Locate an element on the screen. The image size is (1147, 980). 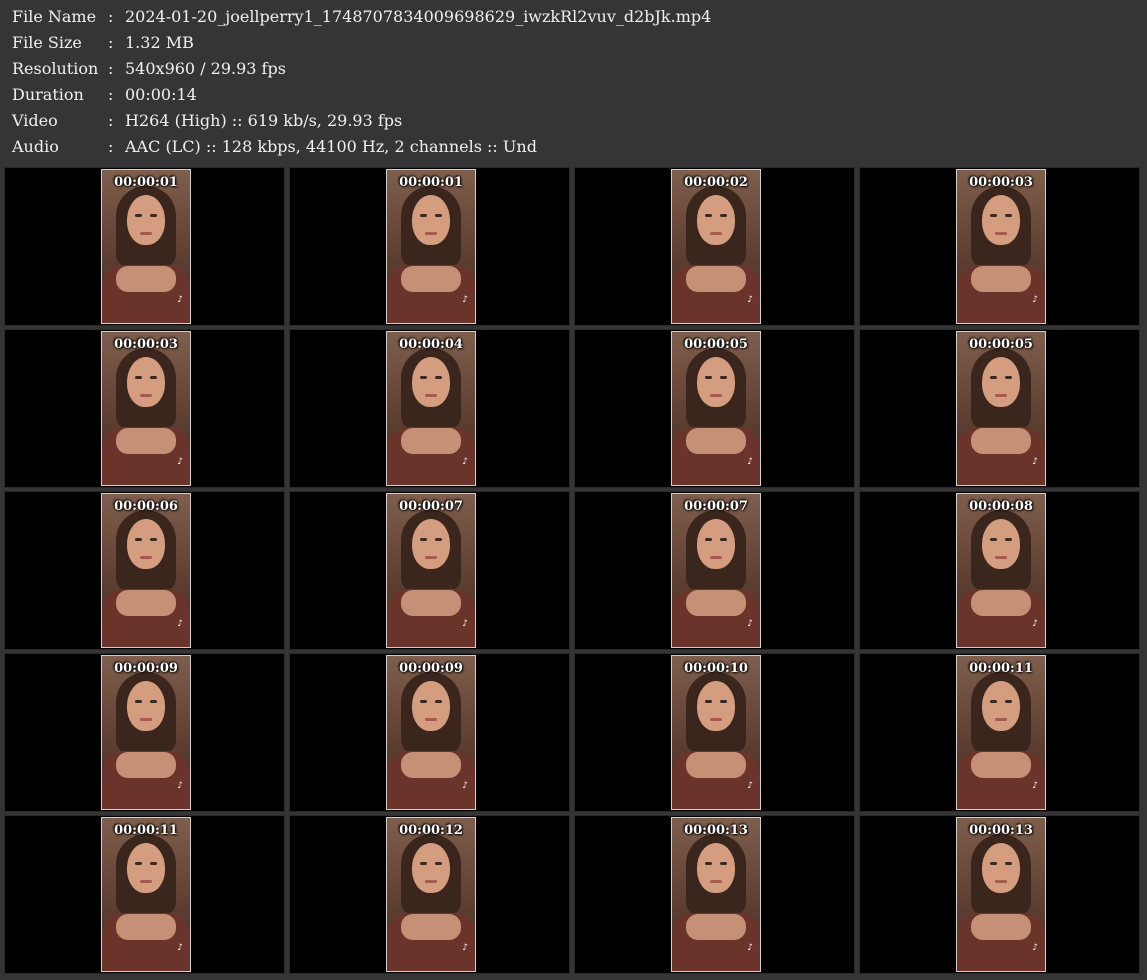
frame-timestamp: 00:00:01 is located at coordinates (431, 182).